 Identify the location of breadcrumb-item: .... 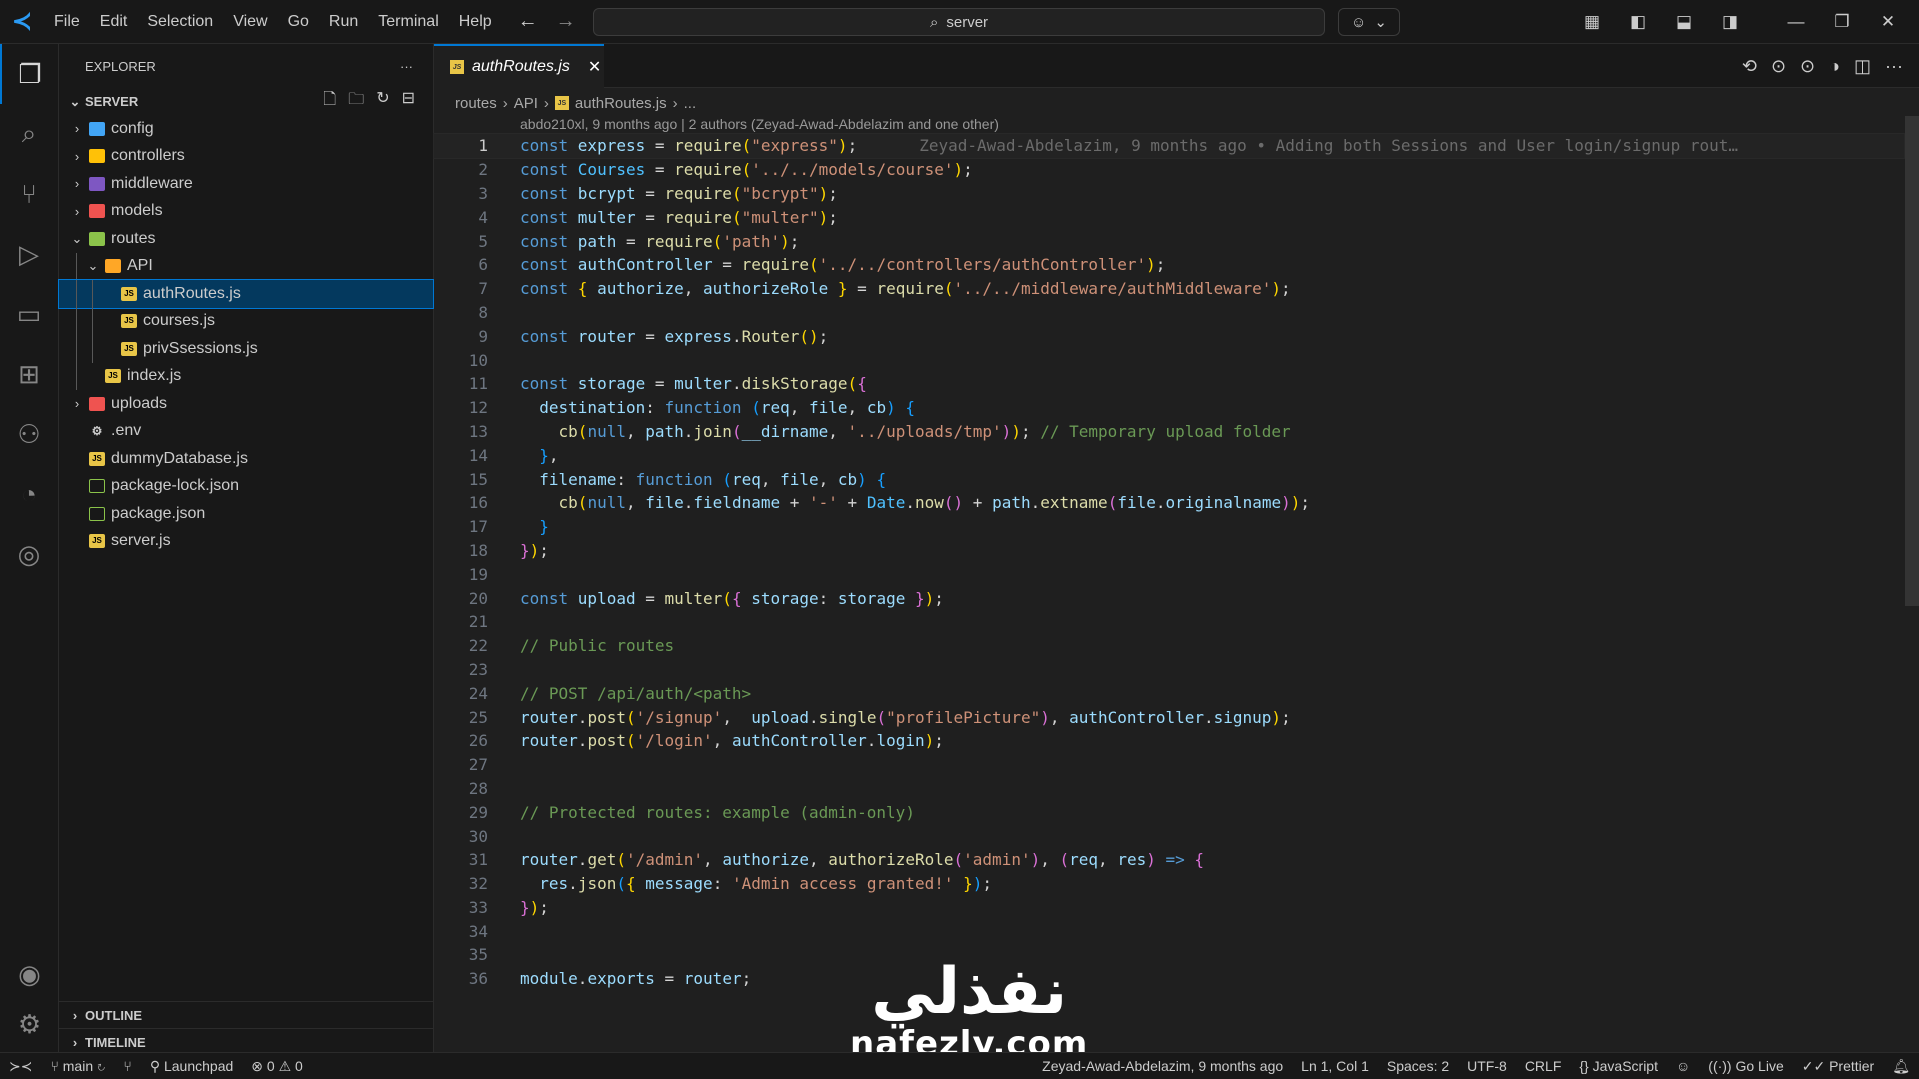
(690, 103).